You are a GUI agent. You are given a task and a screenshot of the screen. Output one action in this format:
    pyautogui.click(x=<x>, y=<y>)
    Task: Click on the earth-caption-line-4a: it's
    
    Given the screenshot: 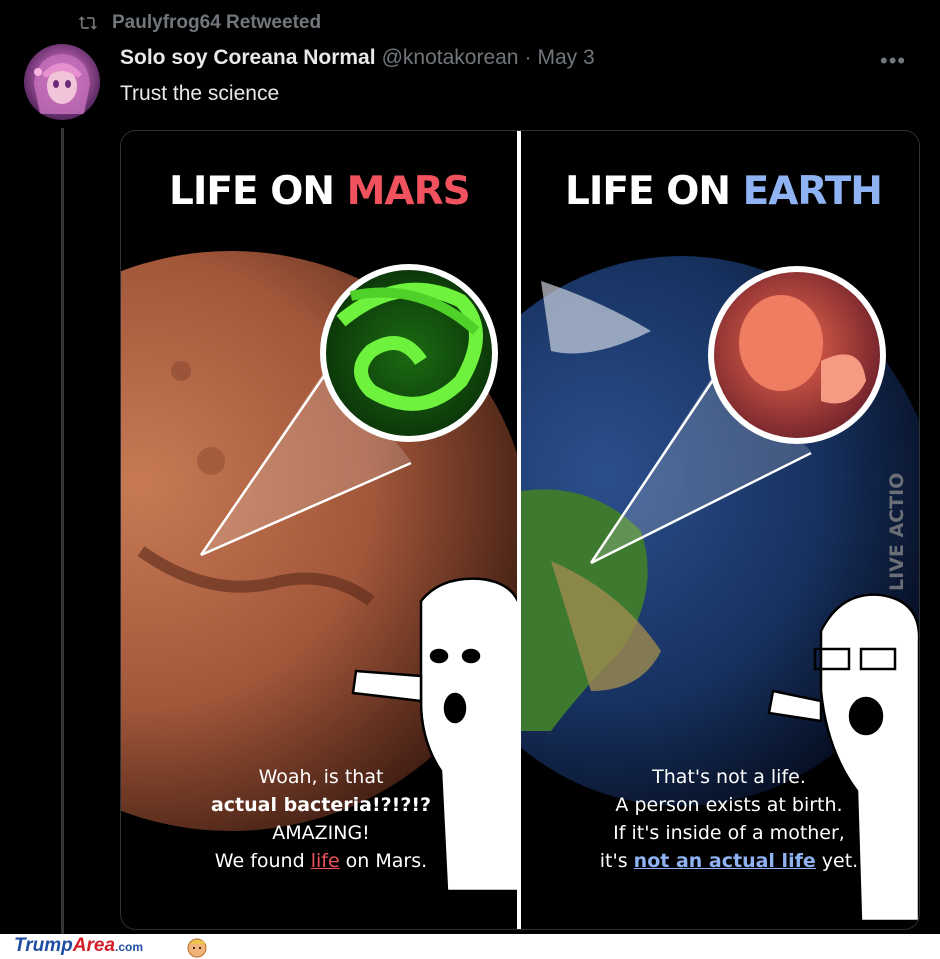 What is the action you would take?
    pyautogui.click(x=616, y=861)
    